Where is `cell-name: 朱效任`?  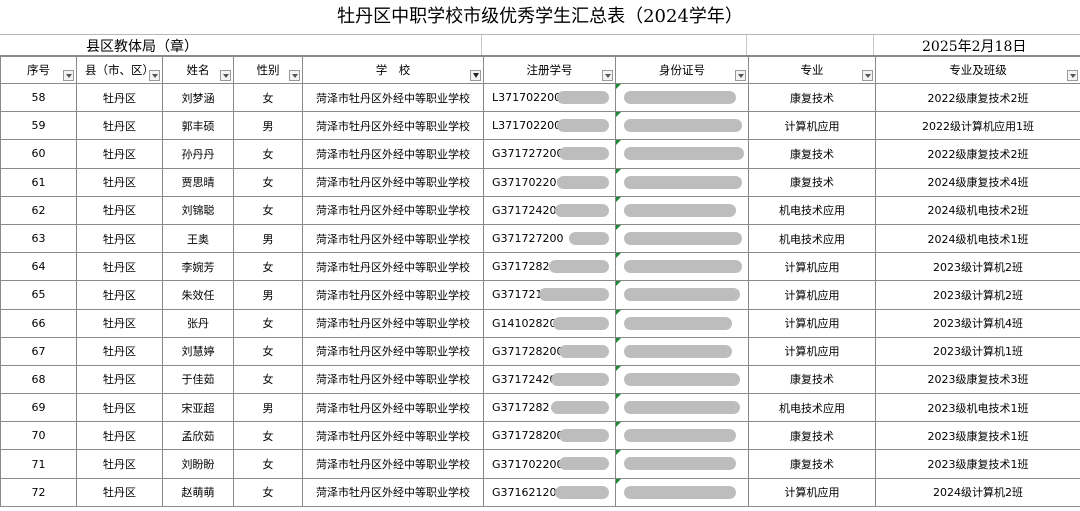 cell-name: 朱效任 is located at coordinates (198, 295).